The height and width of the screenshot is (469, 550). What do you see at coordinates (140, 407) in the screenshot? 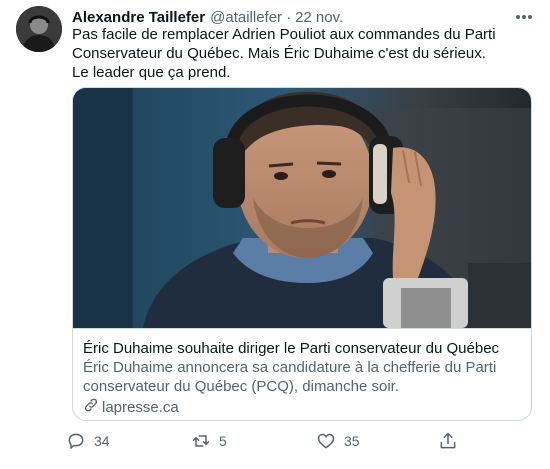
I see `card-domain-text: lapresse.ca` at bounding box center [140, 407].